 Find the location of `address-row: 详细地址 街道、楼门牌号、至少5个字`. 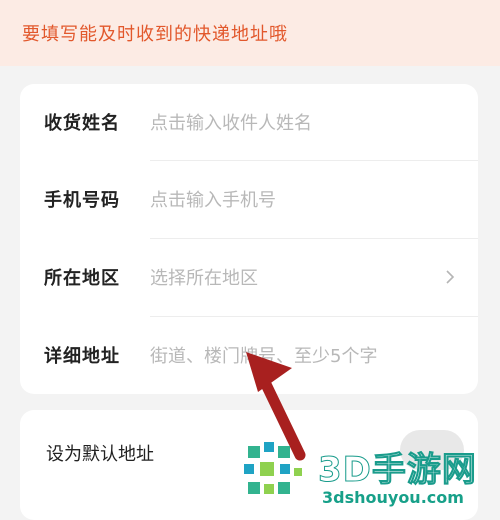

address-row: 详细地址 街道、楼门牌号、至少5个字 is located at coordinates (249, 355).